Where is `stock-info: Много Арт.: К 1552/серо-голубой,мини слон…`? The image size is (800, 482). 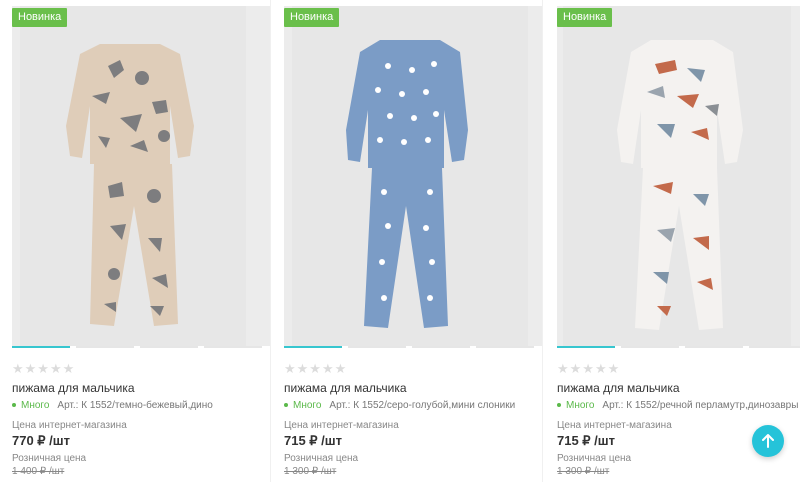
stock-info: Много Арт.: К 1552/серо-голубой,мини слон… is located at coordinates (399, 405).